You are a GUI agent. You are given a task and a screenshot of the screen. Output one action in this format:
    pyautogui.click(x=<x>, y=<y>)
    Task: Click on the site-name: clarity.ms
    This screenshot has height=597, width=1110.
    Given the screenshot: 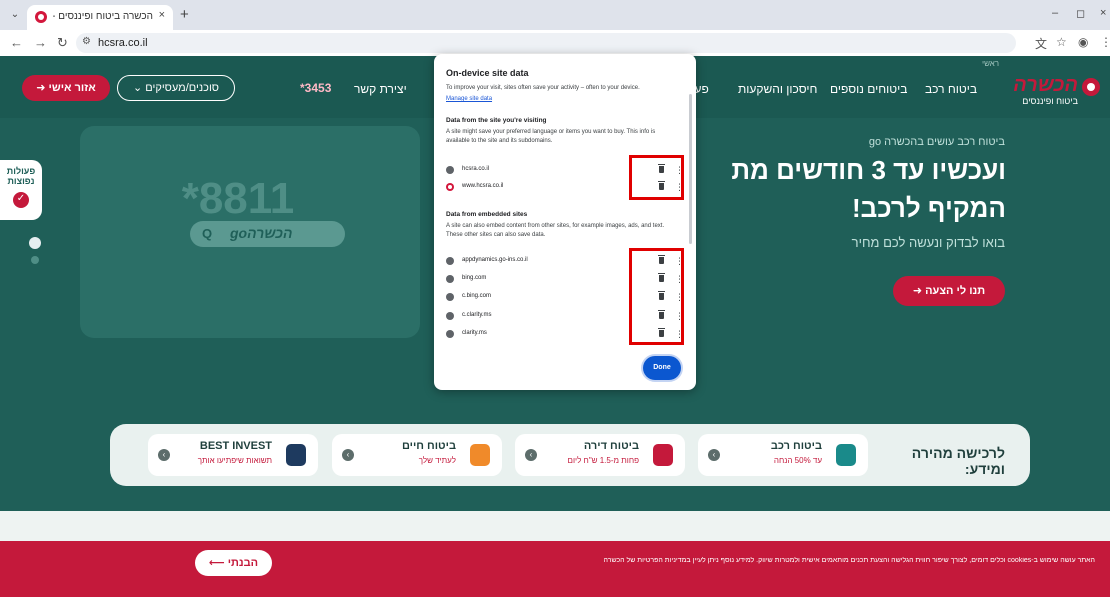 What is the action you would take?
    pyautogui.click(x=474, y=333)
    